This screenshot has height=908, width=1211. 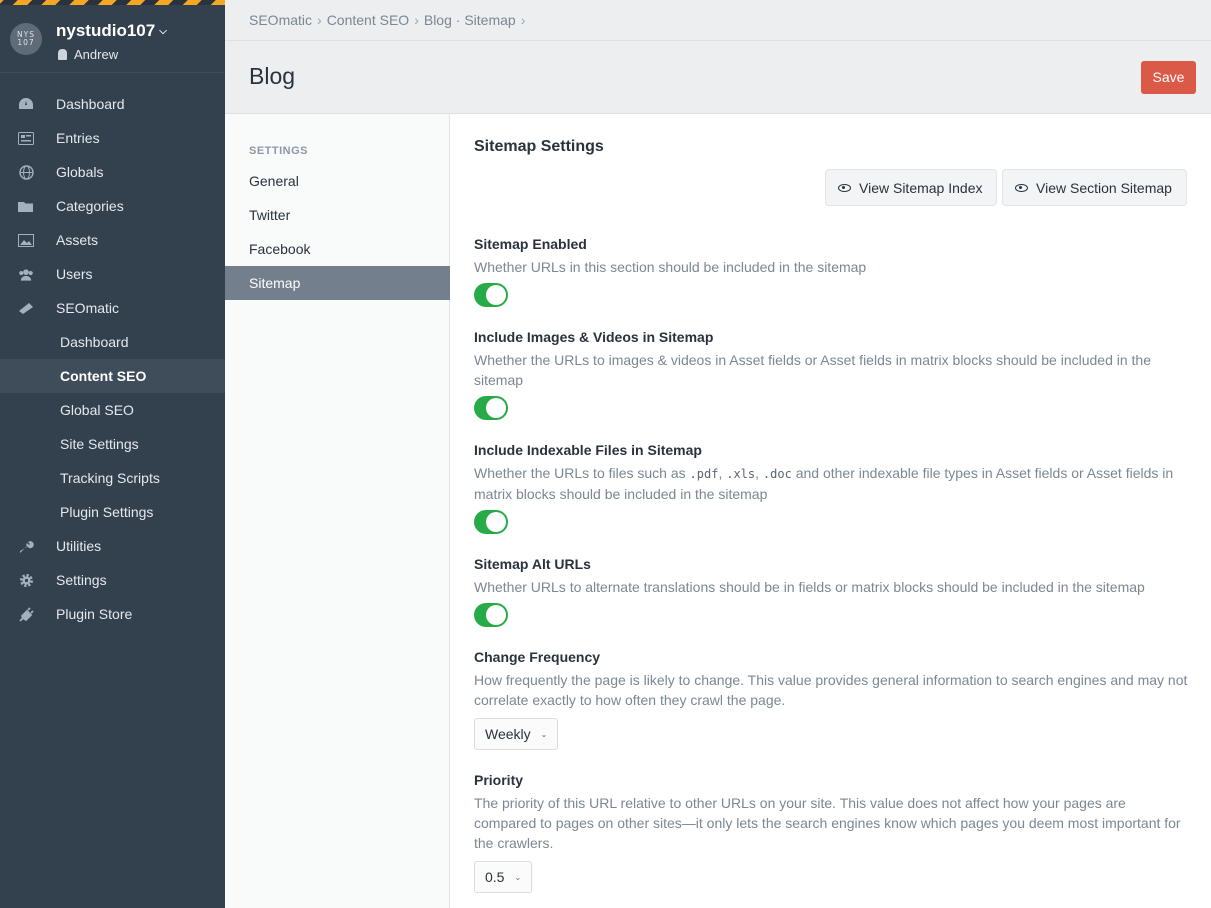 I want to click on section-title: Sitemap Settings, so click(x=539, y=146).